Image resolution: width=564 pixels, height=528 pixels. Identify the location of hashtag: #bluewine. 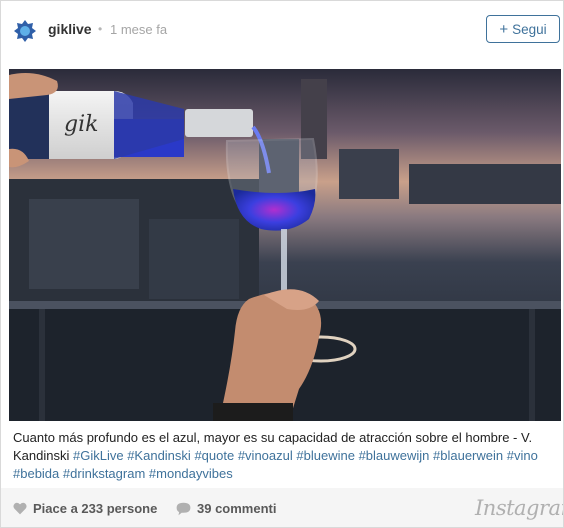
(325, 455).